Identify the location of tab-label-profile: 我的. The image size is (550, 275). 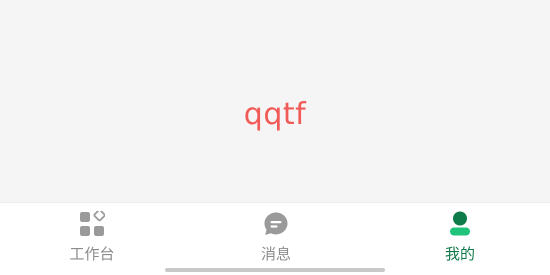
(459, 254).